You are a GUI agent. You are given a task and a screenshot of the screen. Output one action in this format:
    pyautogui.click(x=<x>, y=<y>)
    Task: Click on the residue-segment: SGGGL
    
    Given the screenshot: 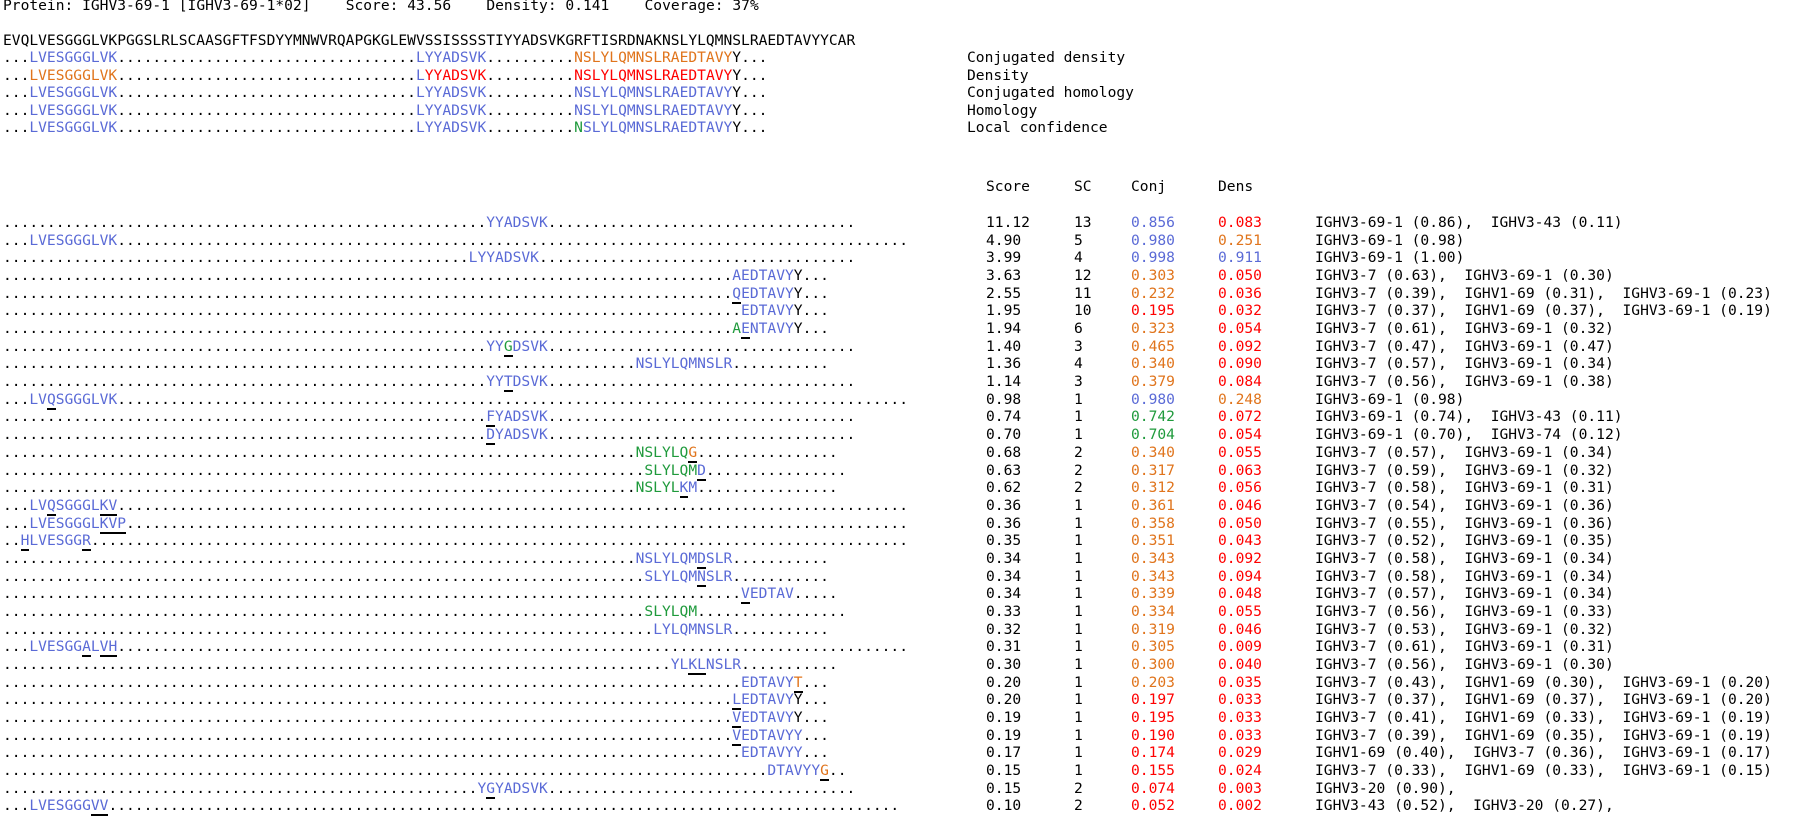 What is the action you would take?
    pyautogui.click(x=77, y=505)
    